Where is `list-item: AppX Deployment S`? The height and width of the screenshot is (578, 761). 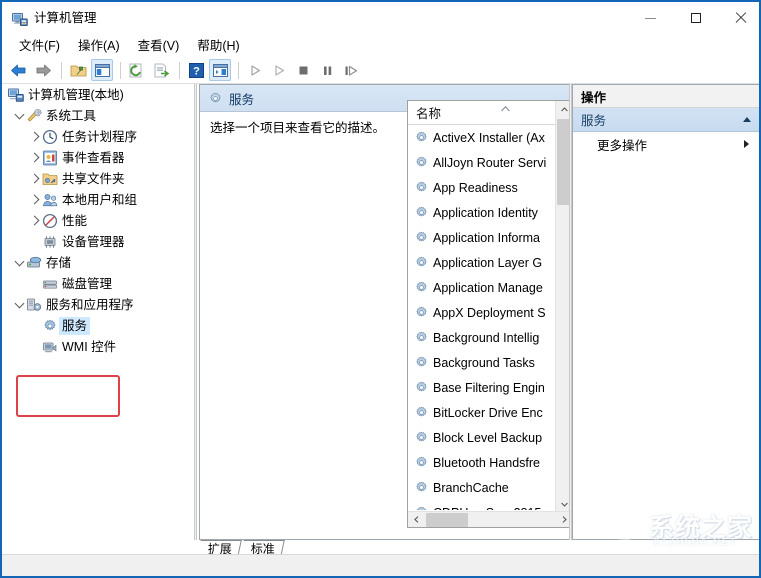
list-item: AppX Deployment S is located at coordinates (482, 312).